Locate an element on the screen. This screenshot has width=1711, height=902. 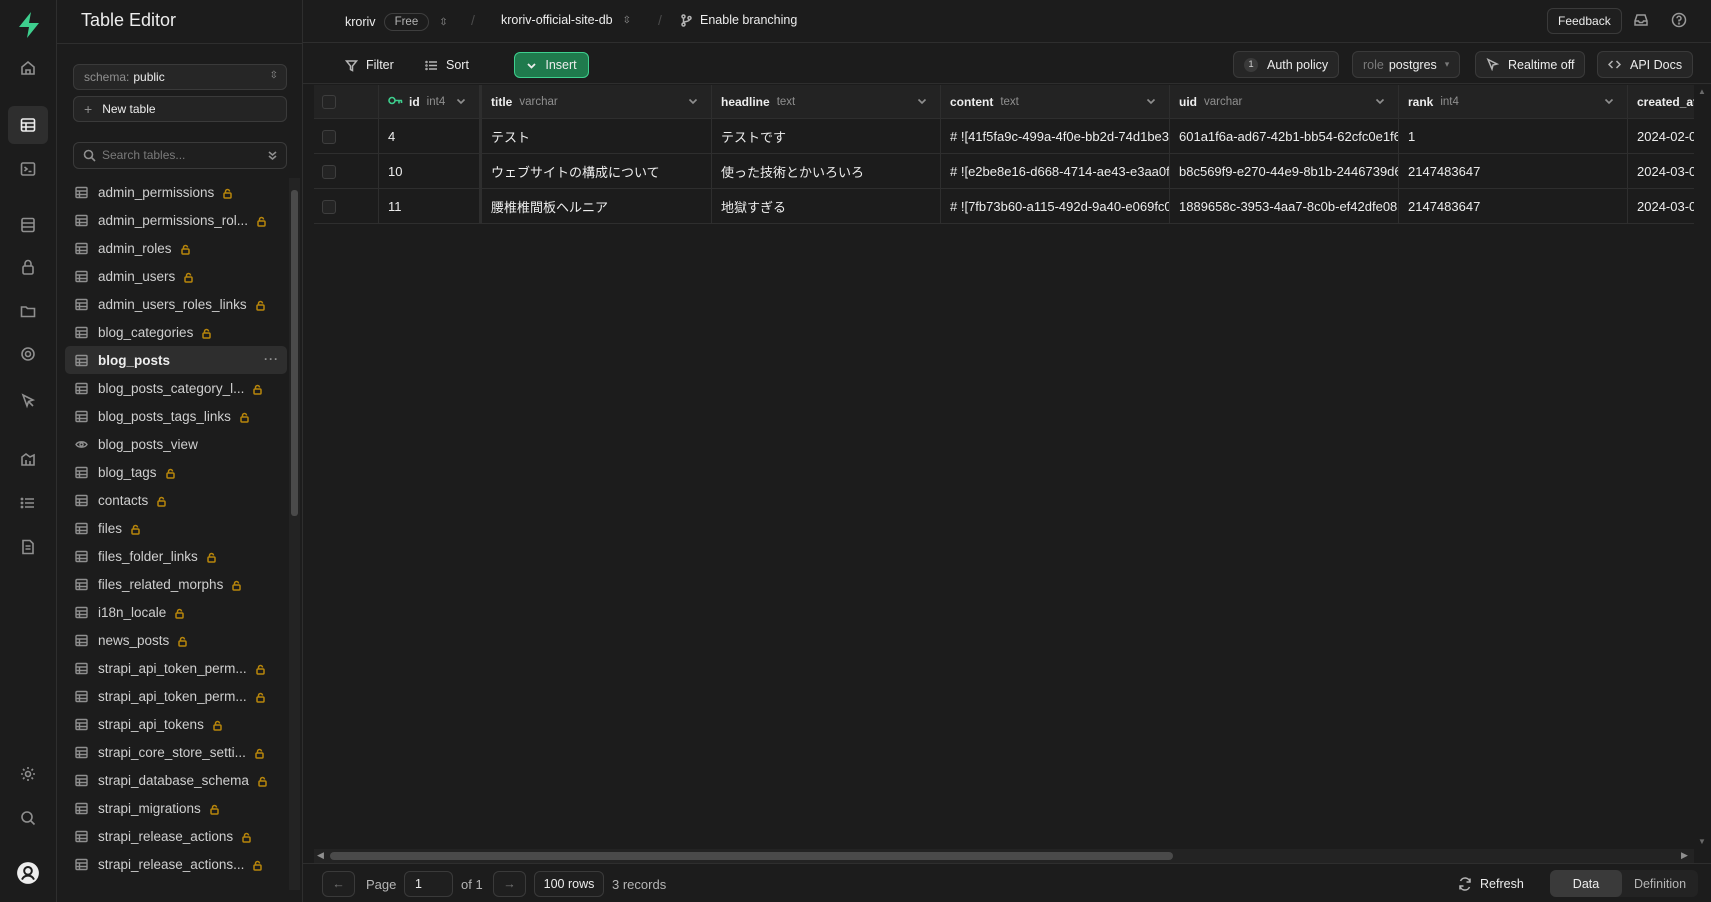
sidebar-table-item: blog_posts_tags_links is located at coordinates (176, 416).